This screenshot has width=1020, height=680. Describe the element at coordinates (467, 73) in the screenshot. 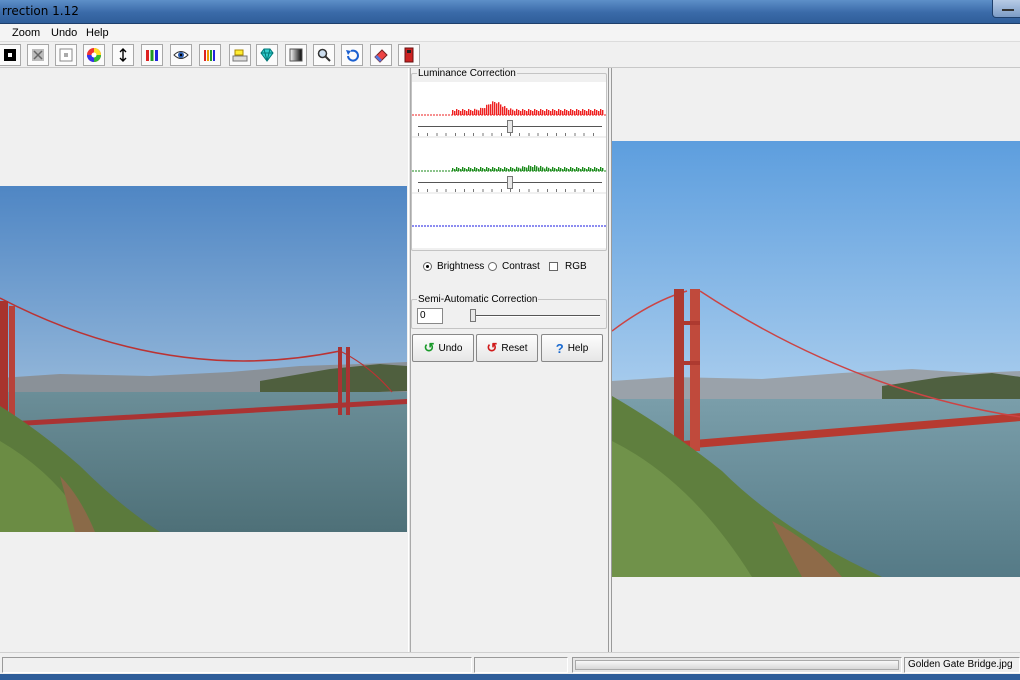

I see `luminance-correction-title: Luminance Correction` at that location.